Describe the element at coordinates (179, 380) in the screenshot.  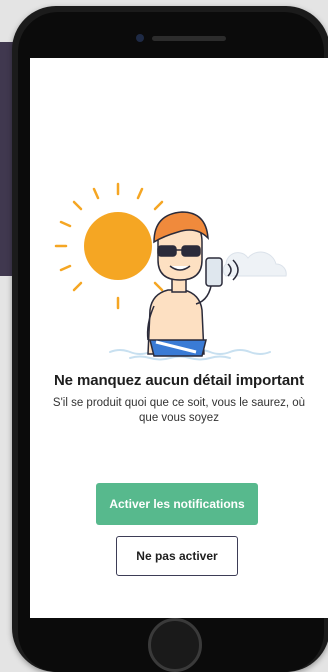
I see `page-title: Ne manquez aucun détail important` at that location.